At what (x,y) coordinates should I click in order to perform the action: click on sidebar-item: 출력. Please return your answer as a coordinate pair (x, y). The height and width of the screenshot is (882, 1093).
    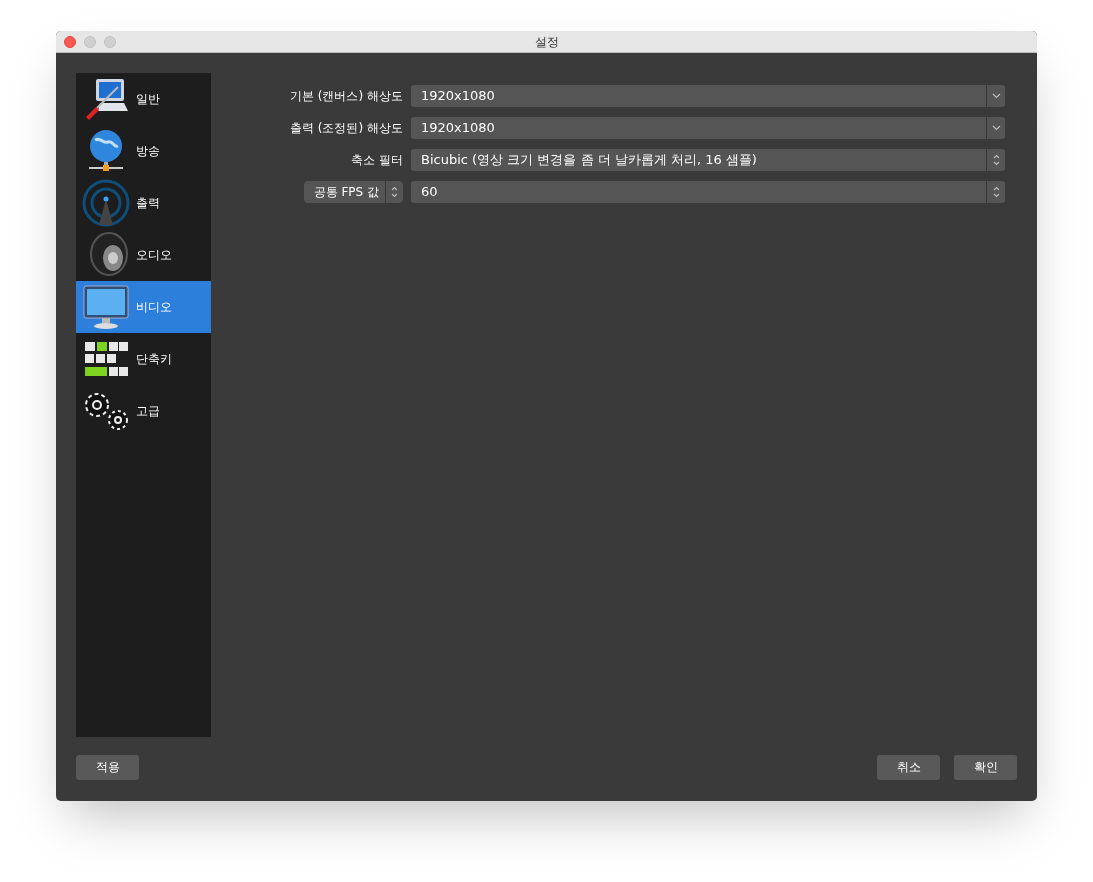
    Looking at the image, I should click on (143, 203).